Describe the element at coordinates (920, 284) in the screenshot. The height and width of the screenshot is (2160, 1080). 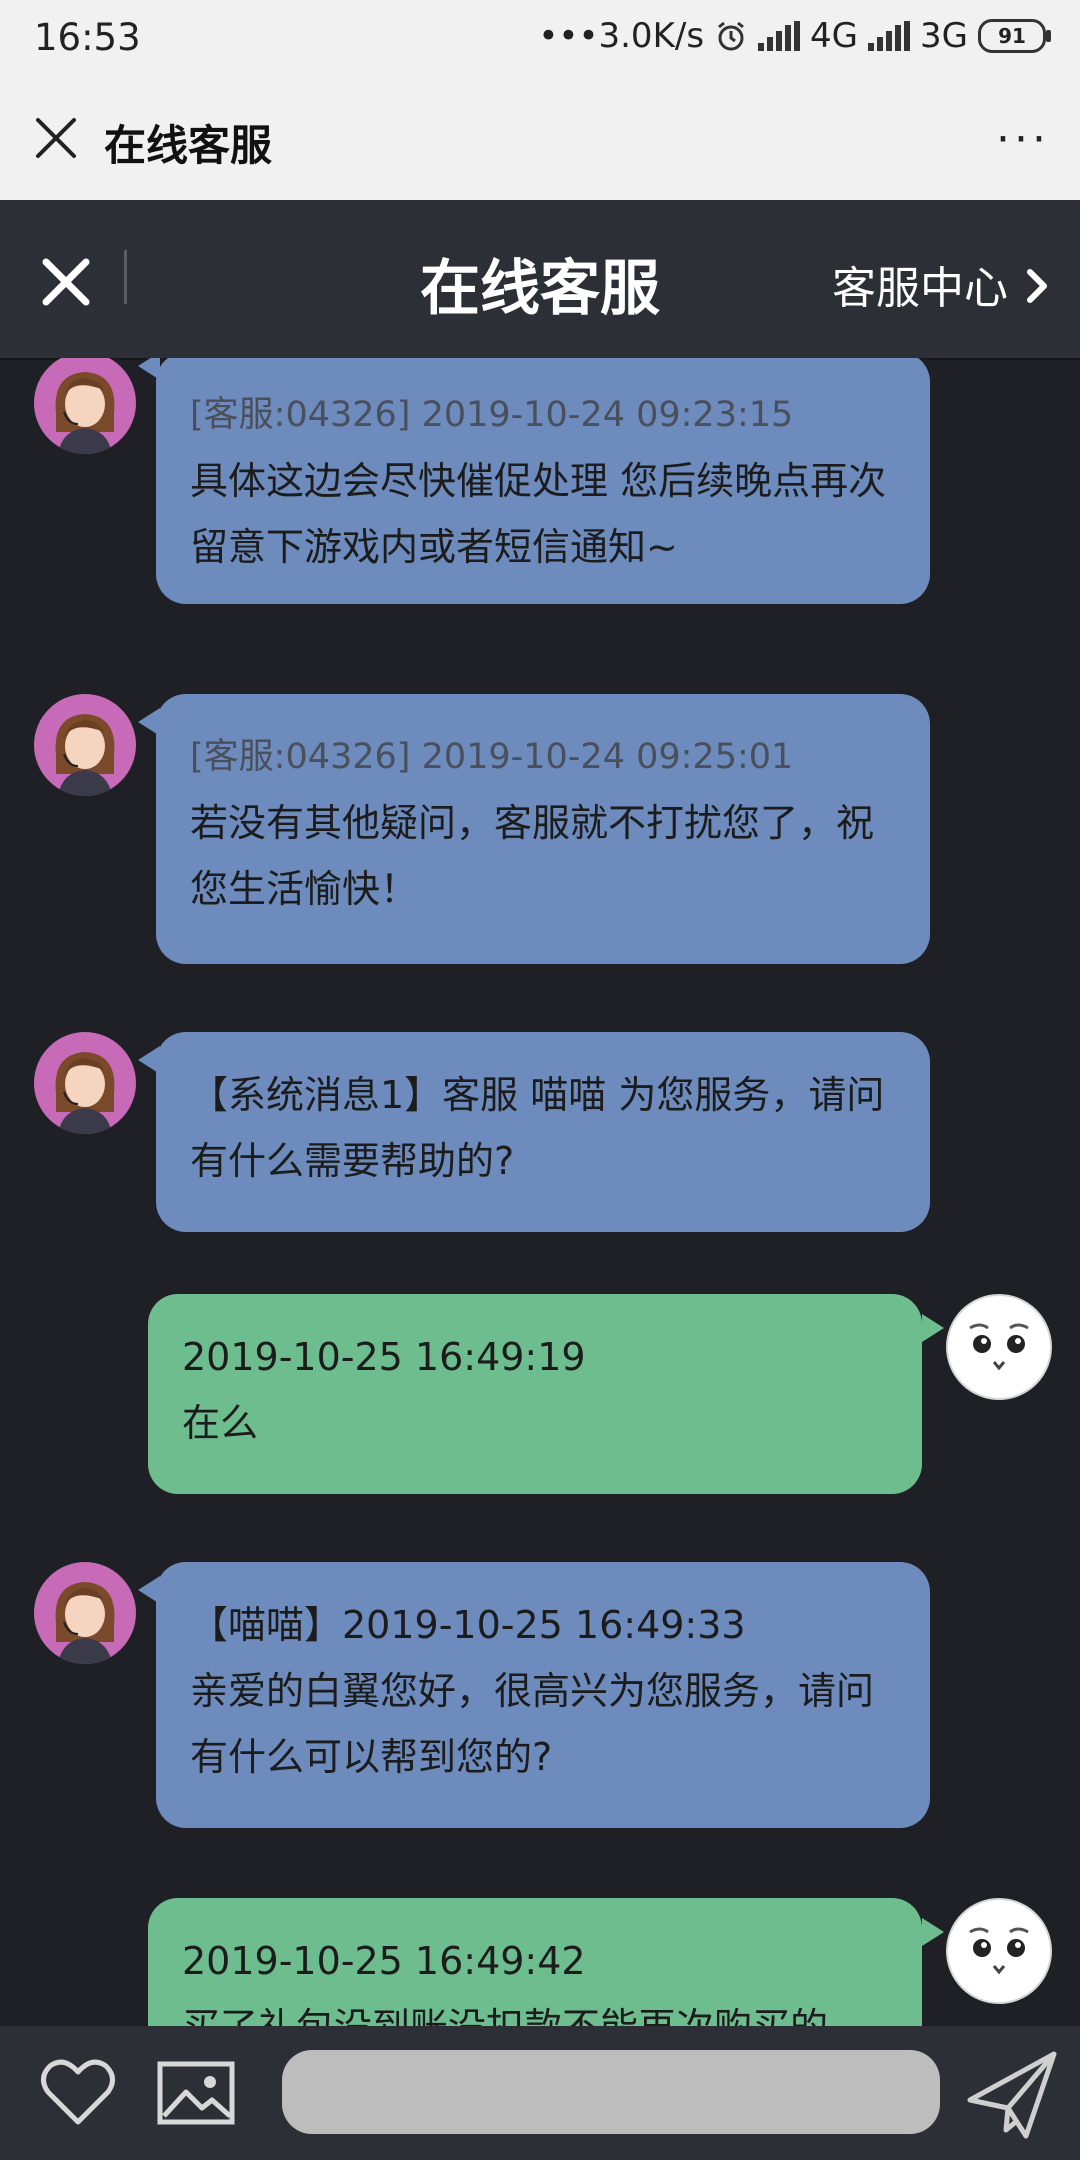
I see `service-center-link: 客服中心` at that location.